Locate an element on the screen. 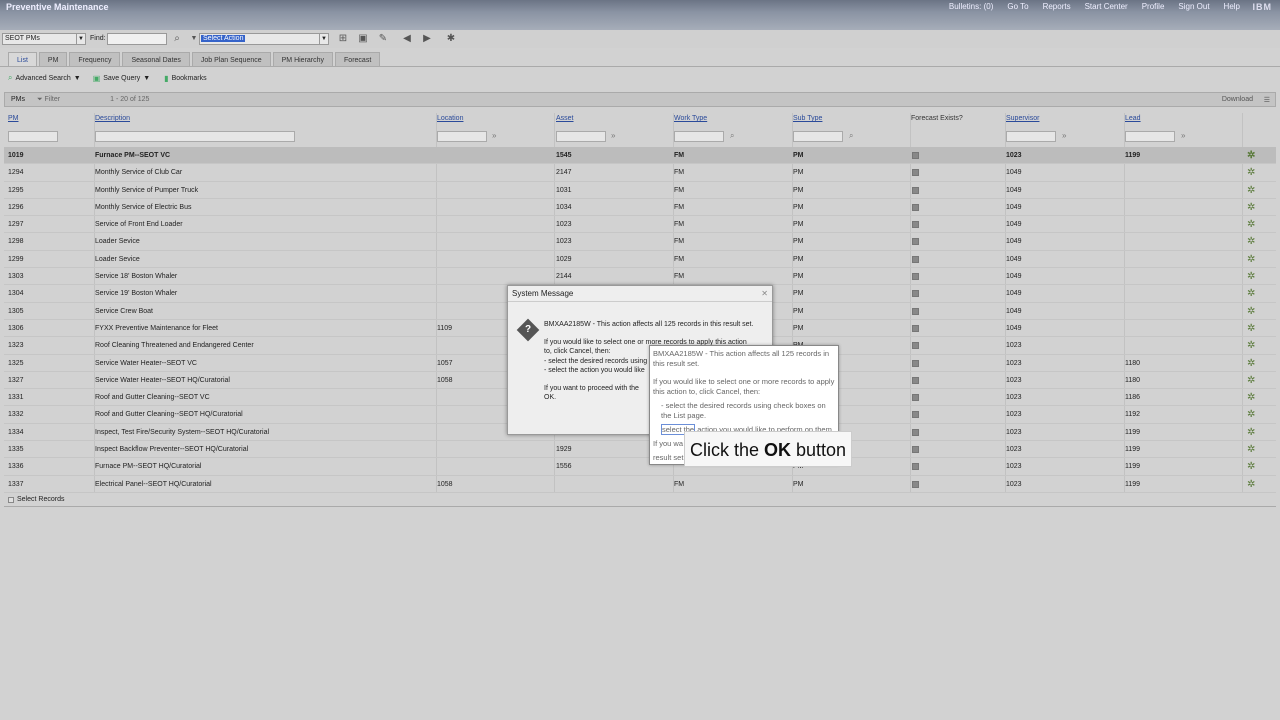 Image resolution: width=1280 pixels, height=720 pixels. location-filter-input is located at coordinates (462, 136).